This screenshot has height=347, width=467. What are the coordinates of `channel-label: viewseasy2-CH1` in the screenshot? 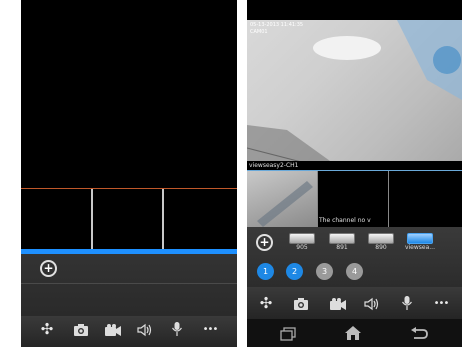 It's located at (274, 165).